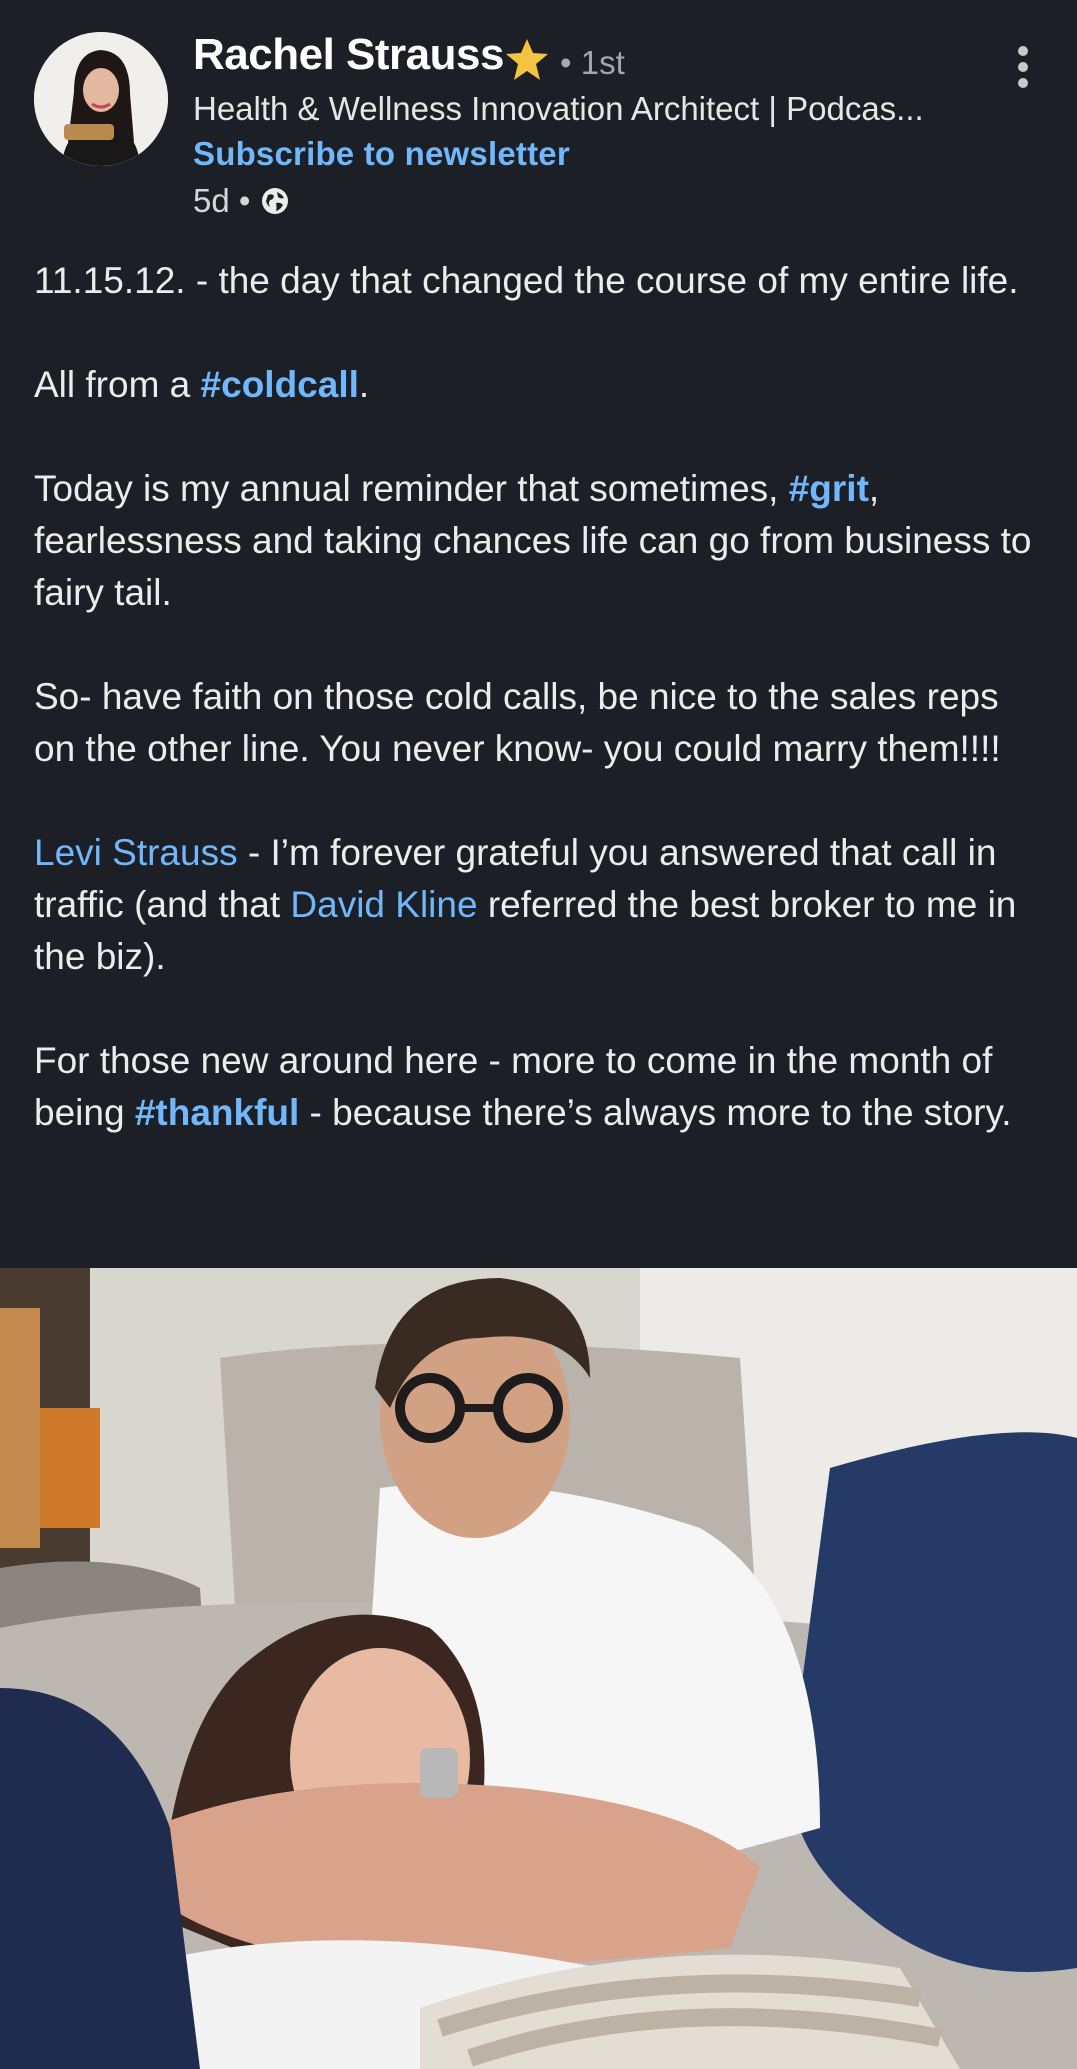  What do you see at coordinates (275, 201) in the screenshot?
I see `globe-icon` at bounding box center [275, 201].